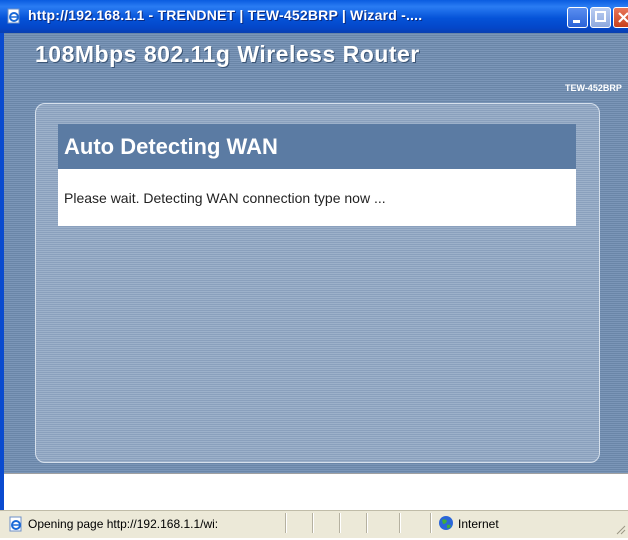 Image resolution: width=628 pixels, height=540 pixels. I want to click on maximize-button, so click(600, 17).